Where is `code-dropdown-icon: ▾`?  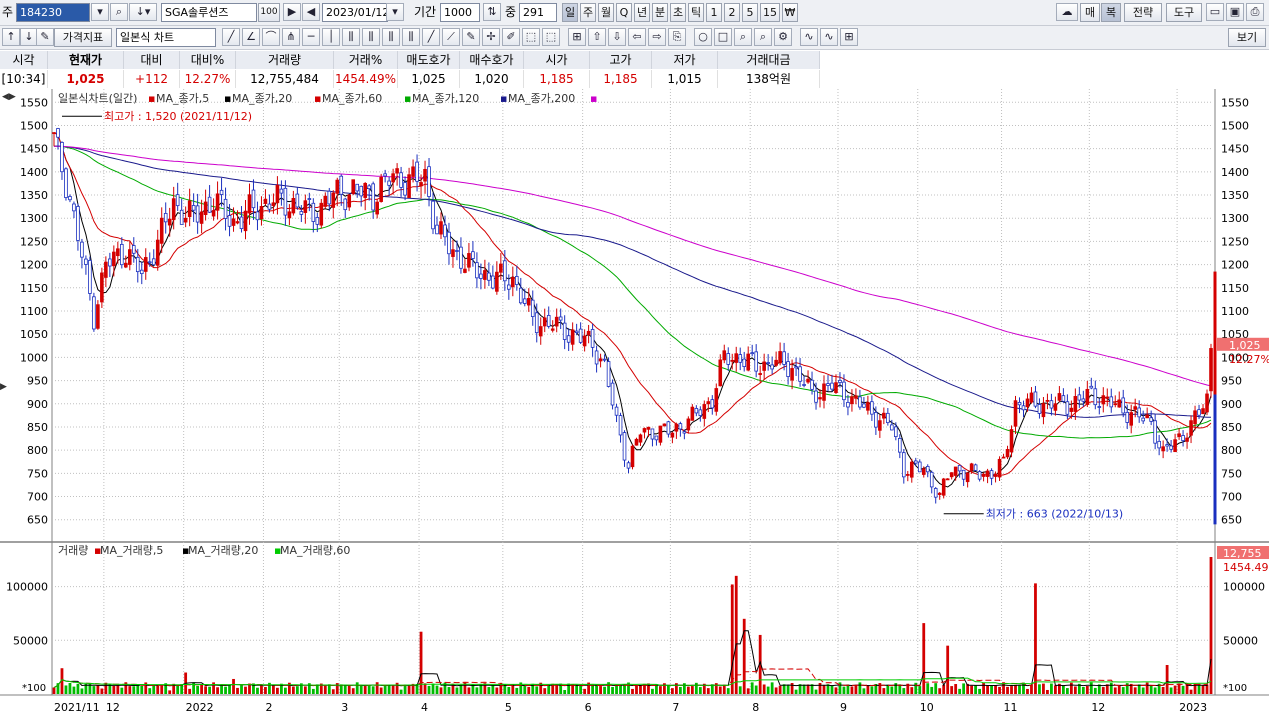 code-dropdown-icon: ▾ is located at coordinates (100, 12).